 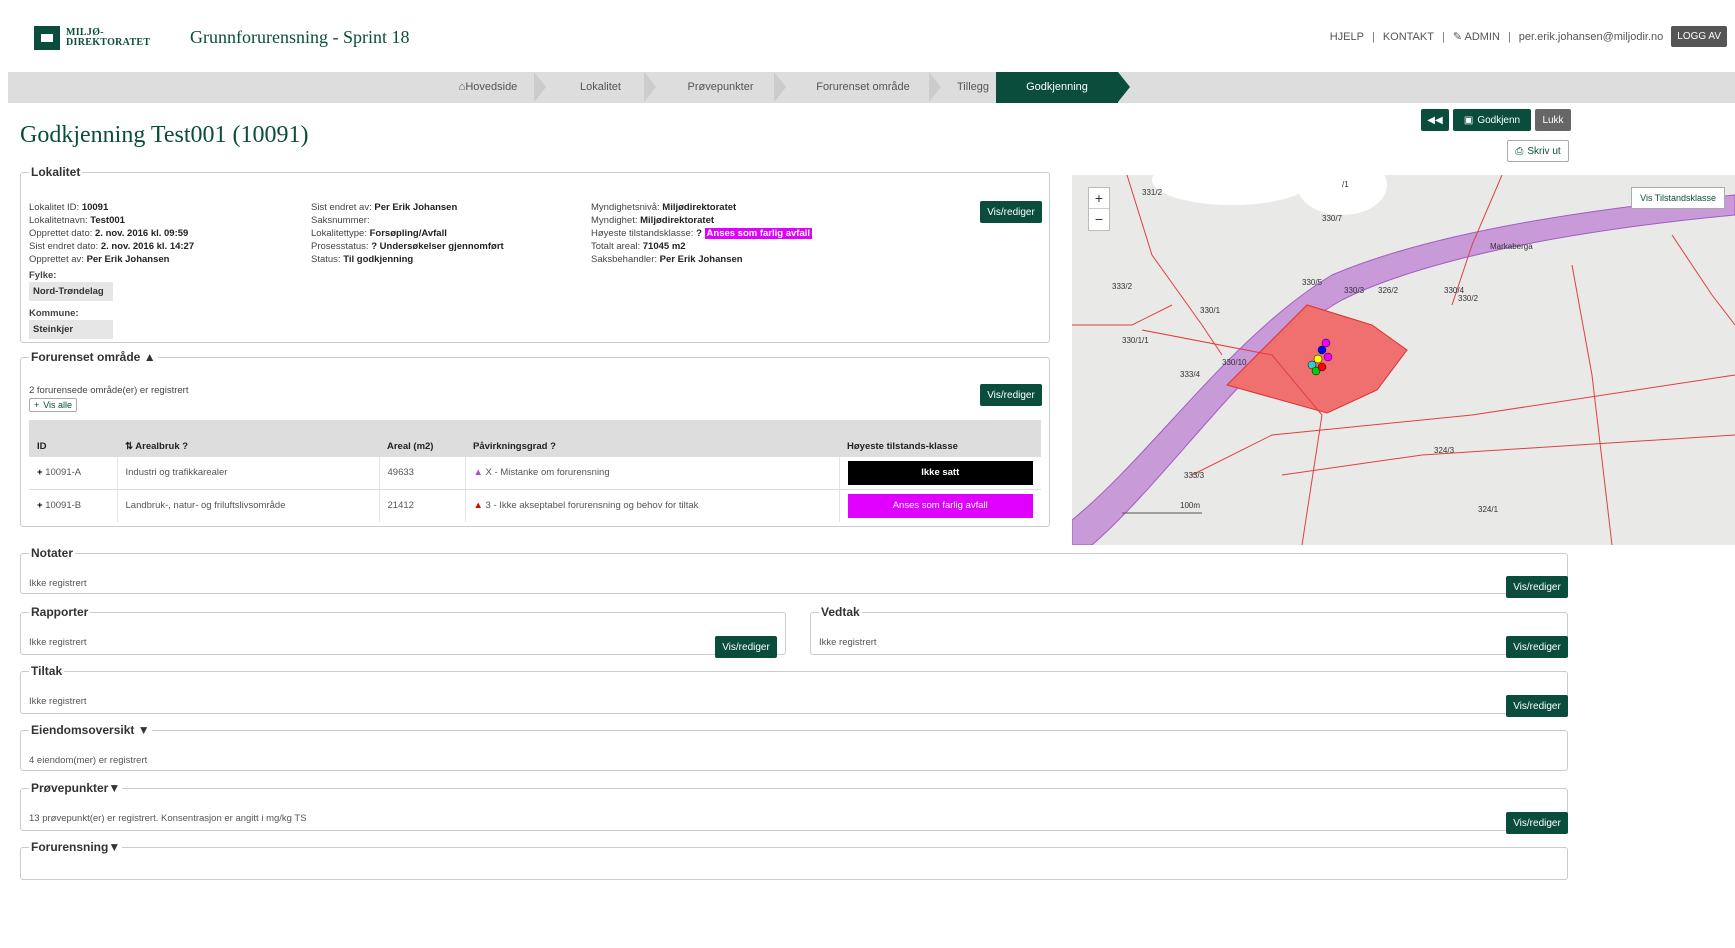 I want to click on triangle-icon: ▲, so click(x=478, y=472).